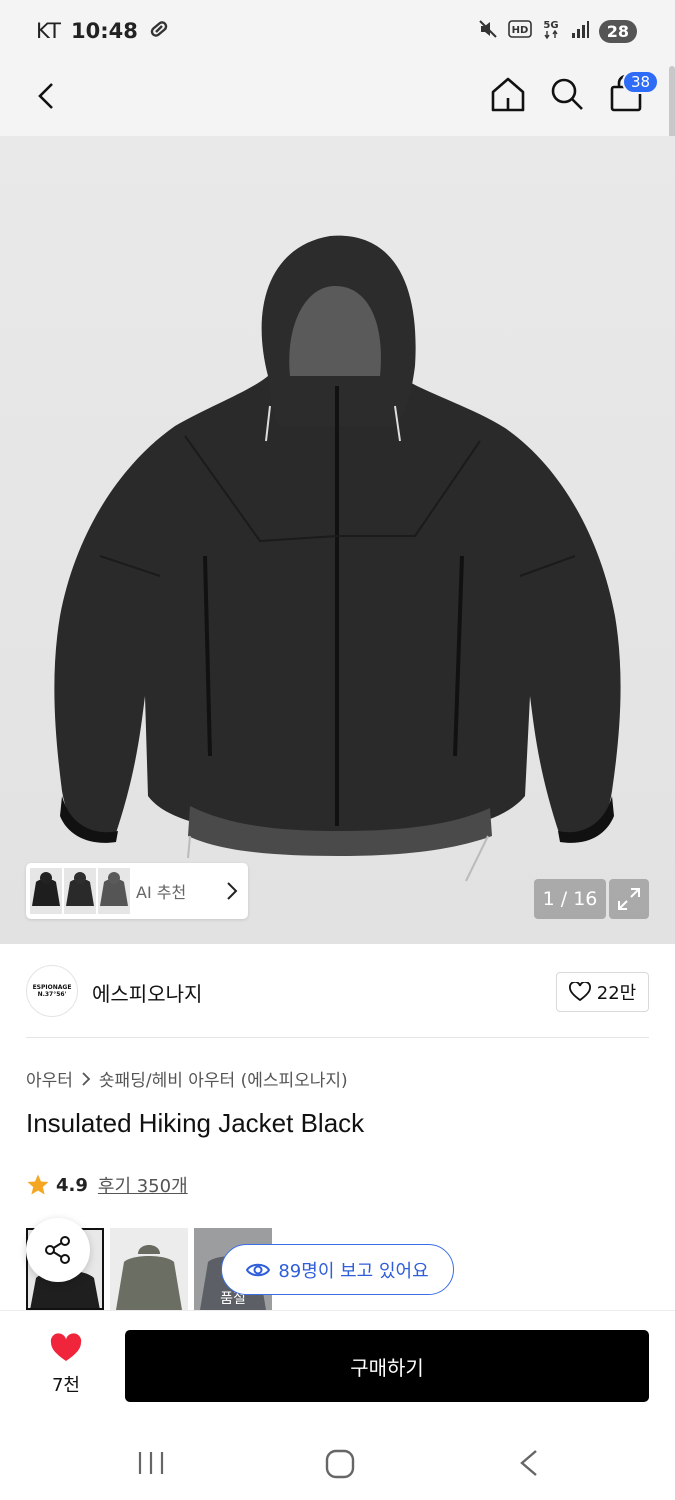 The width and height of the screenshot is (675, 1500). What do you see at coordinates (579, 992) in the screenshot?
I see `heart-outline-icon` at bounding box center [579, 992].